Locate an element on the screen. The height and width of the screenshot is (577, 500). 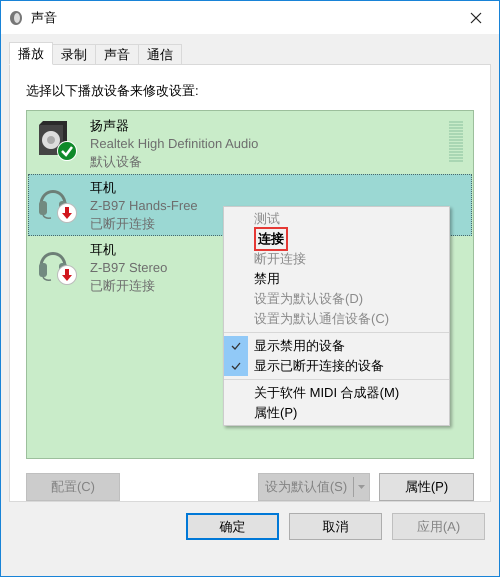
menu-item-label: 连接 is located at coordinates (271, 239).